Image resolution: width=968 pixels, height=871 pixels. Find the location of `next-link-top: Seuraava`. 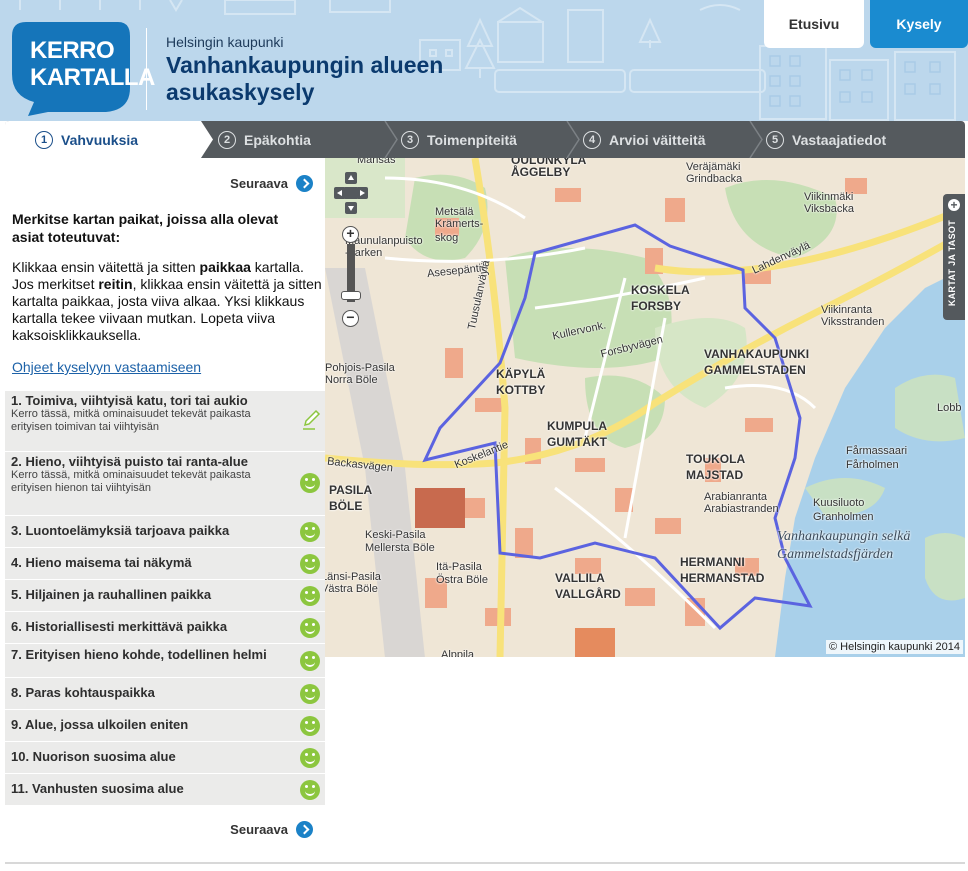

next-link-top: Seuraava is located at coordinates (271, 183).